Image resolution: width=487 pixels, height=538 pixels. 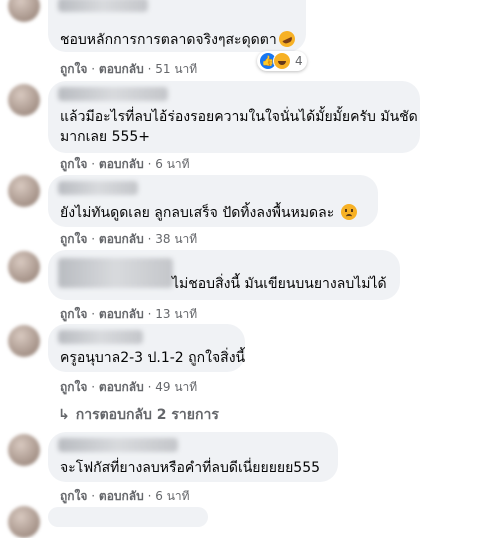 I want to click on reaction-summary: 👍 4, so click(x=282, y=61).